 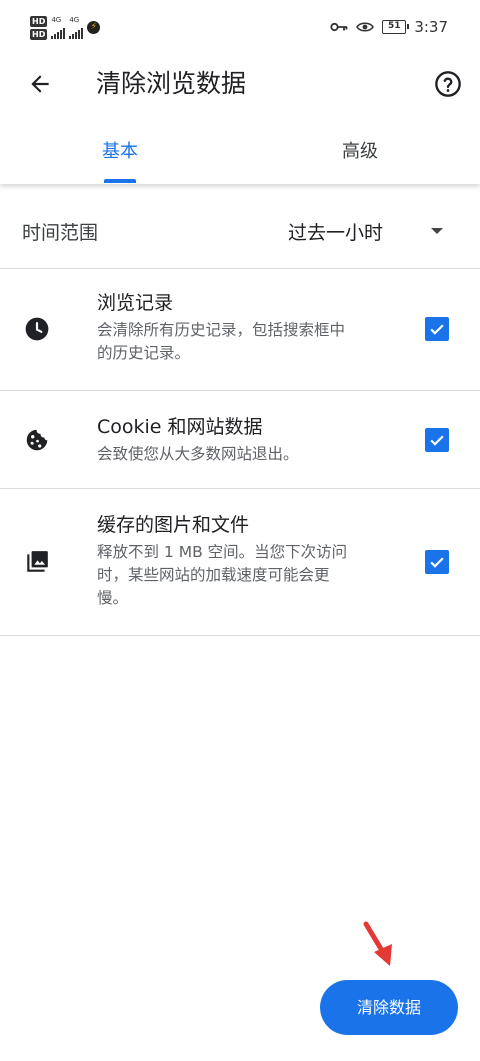 I want to click on tab-basic: 基本, so click(x=120, y=153).